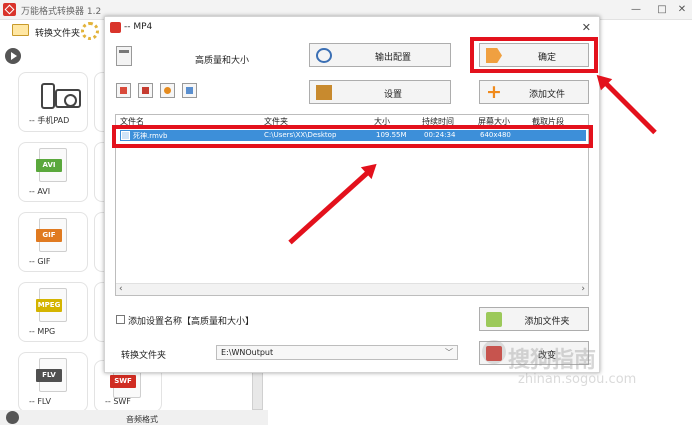 The height and width of the screenshot is (425, 692). I want to click on add-file-button: + 添加文件, so click(534, 92).